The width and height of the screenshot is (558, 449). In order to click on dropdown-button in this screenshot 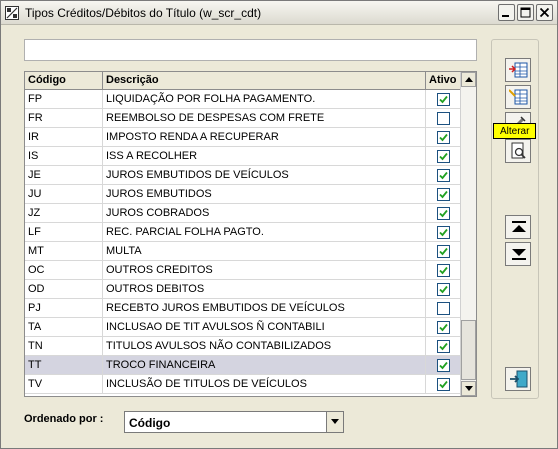, I will do `click(334, 422)`.